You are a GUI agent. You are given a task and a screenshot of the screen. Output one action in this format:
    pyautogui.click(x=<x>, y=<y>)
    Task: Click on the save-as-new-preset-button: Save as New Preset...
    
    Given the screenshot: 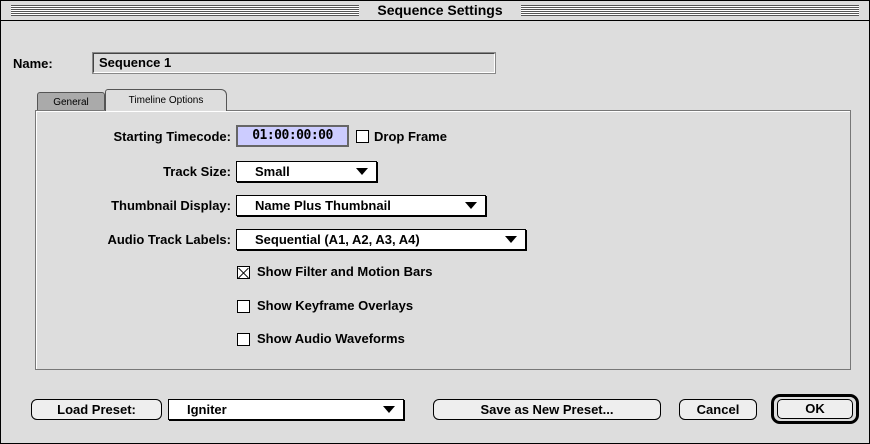 What is the action you would take?
    pyautogui.click(x=547, y=409)
    